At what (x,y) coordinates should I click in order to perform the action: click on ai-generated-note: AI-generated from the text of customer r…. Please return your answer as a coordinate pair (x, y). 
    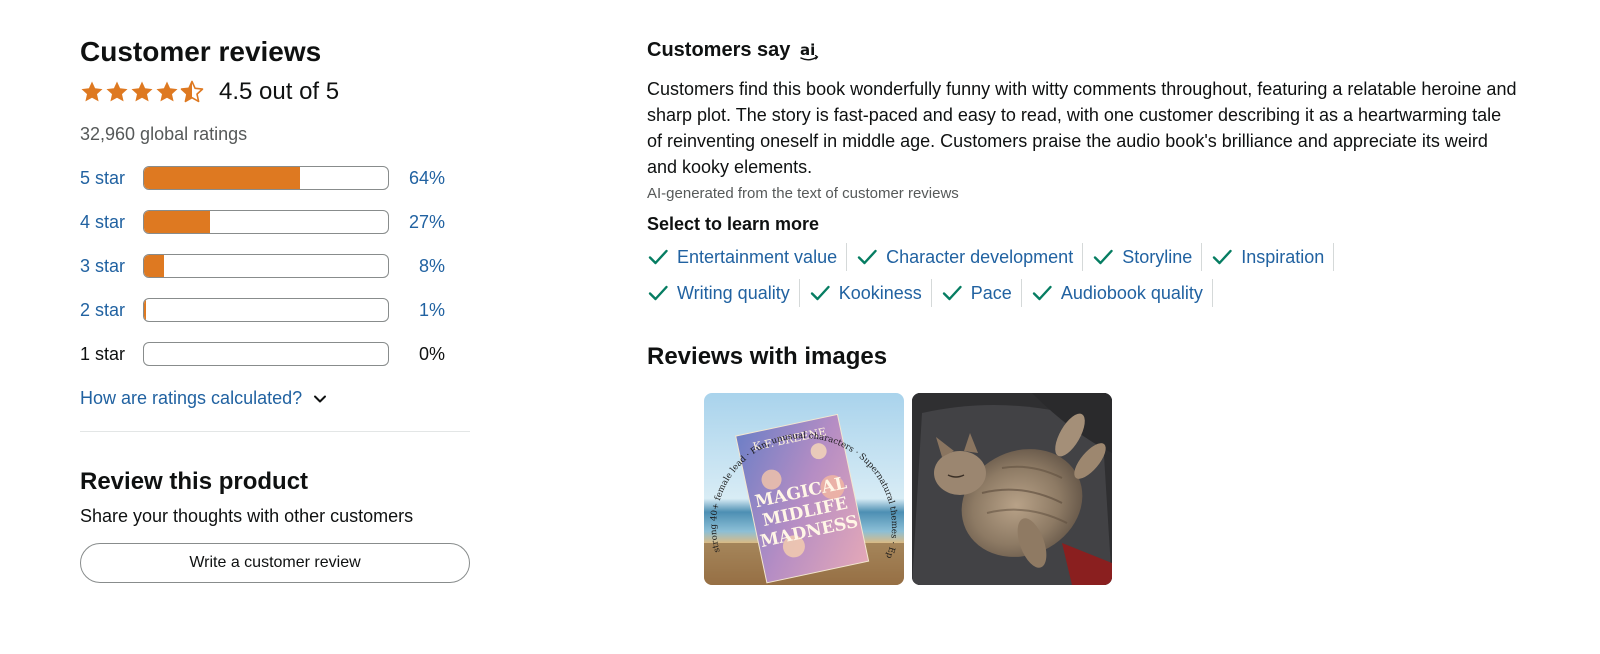
    Looking at the image, I should click on (803, 193).